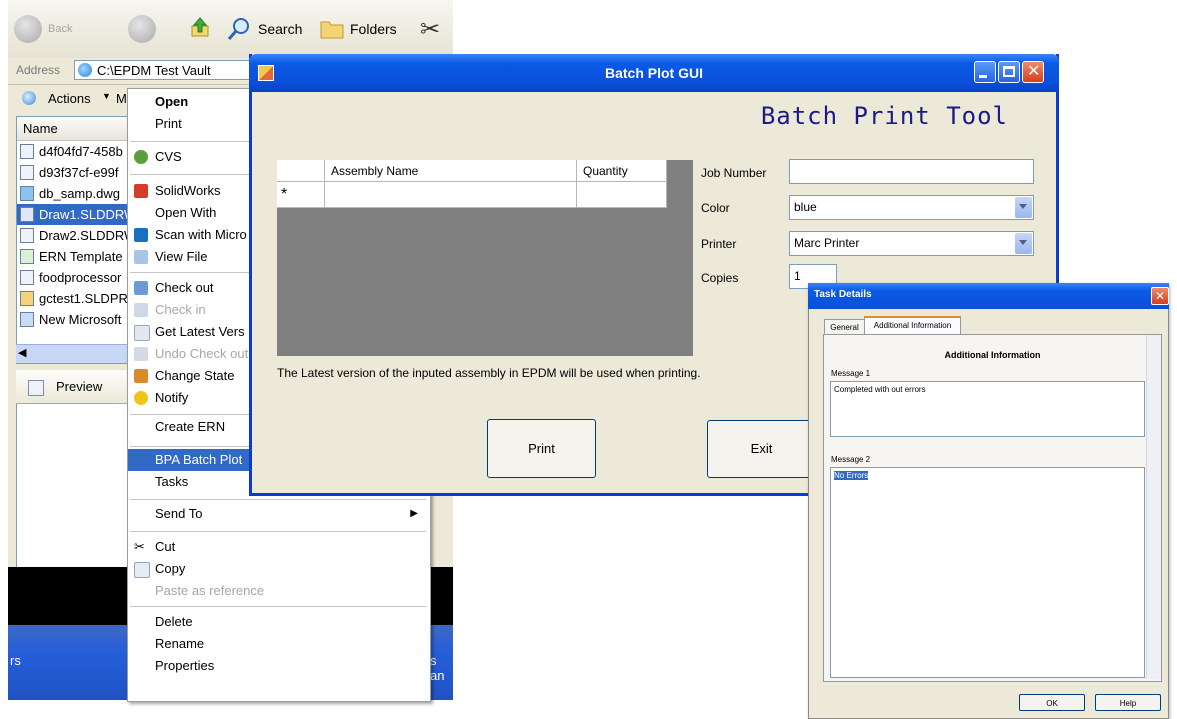 The width and height of the screenshot is (1177, 719). I want to click on help-button-label: Help, so click(1128, 703).